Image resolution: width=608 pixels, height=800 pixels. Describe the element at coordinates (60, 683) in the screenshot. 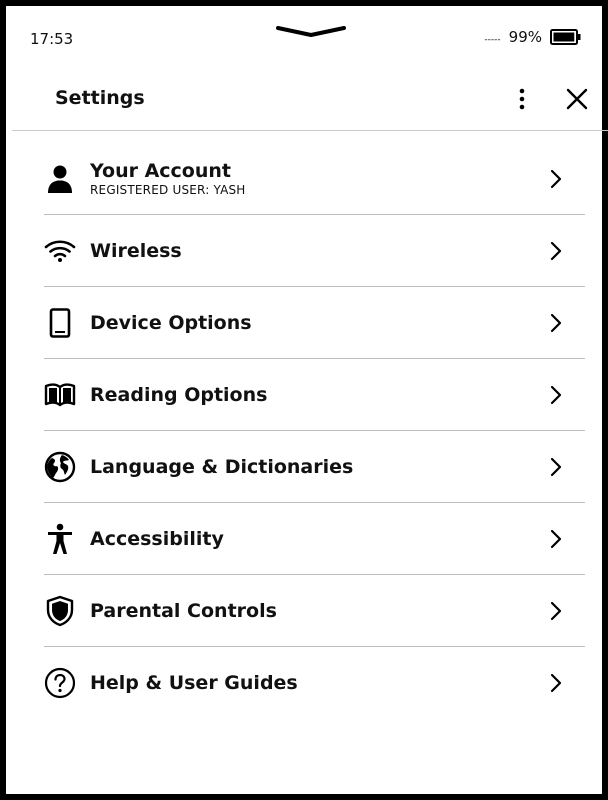

I see `help-icon` at that location.